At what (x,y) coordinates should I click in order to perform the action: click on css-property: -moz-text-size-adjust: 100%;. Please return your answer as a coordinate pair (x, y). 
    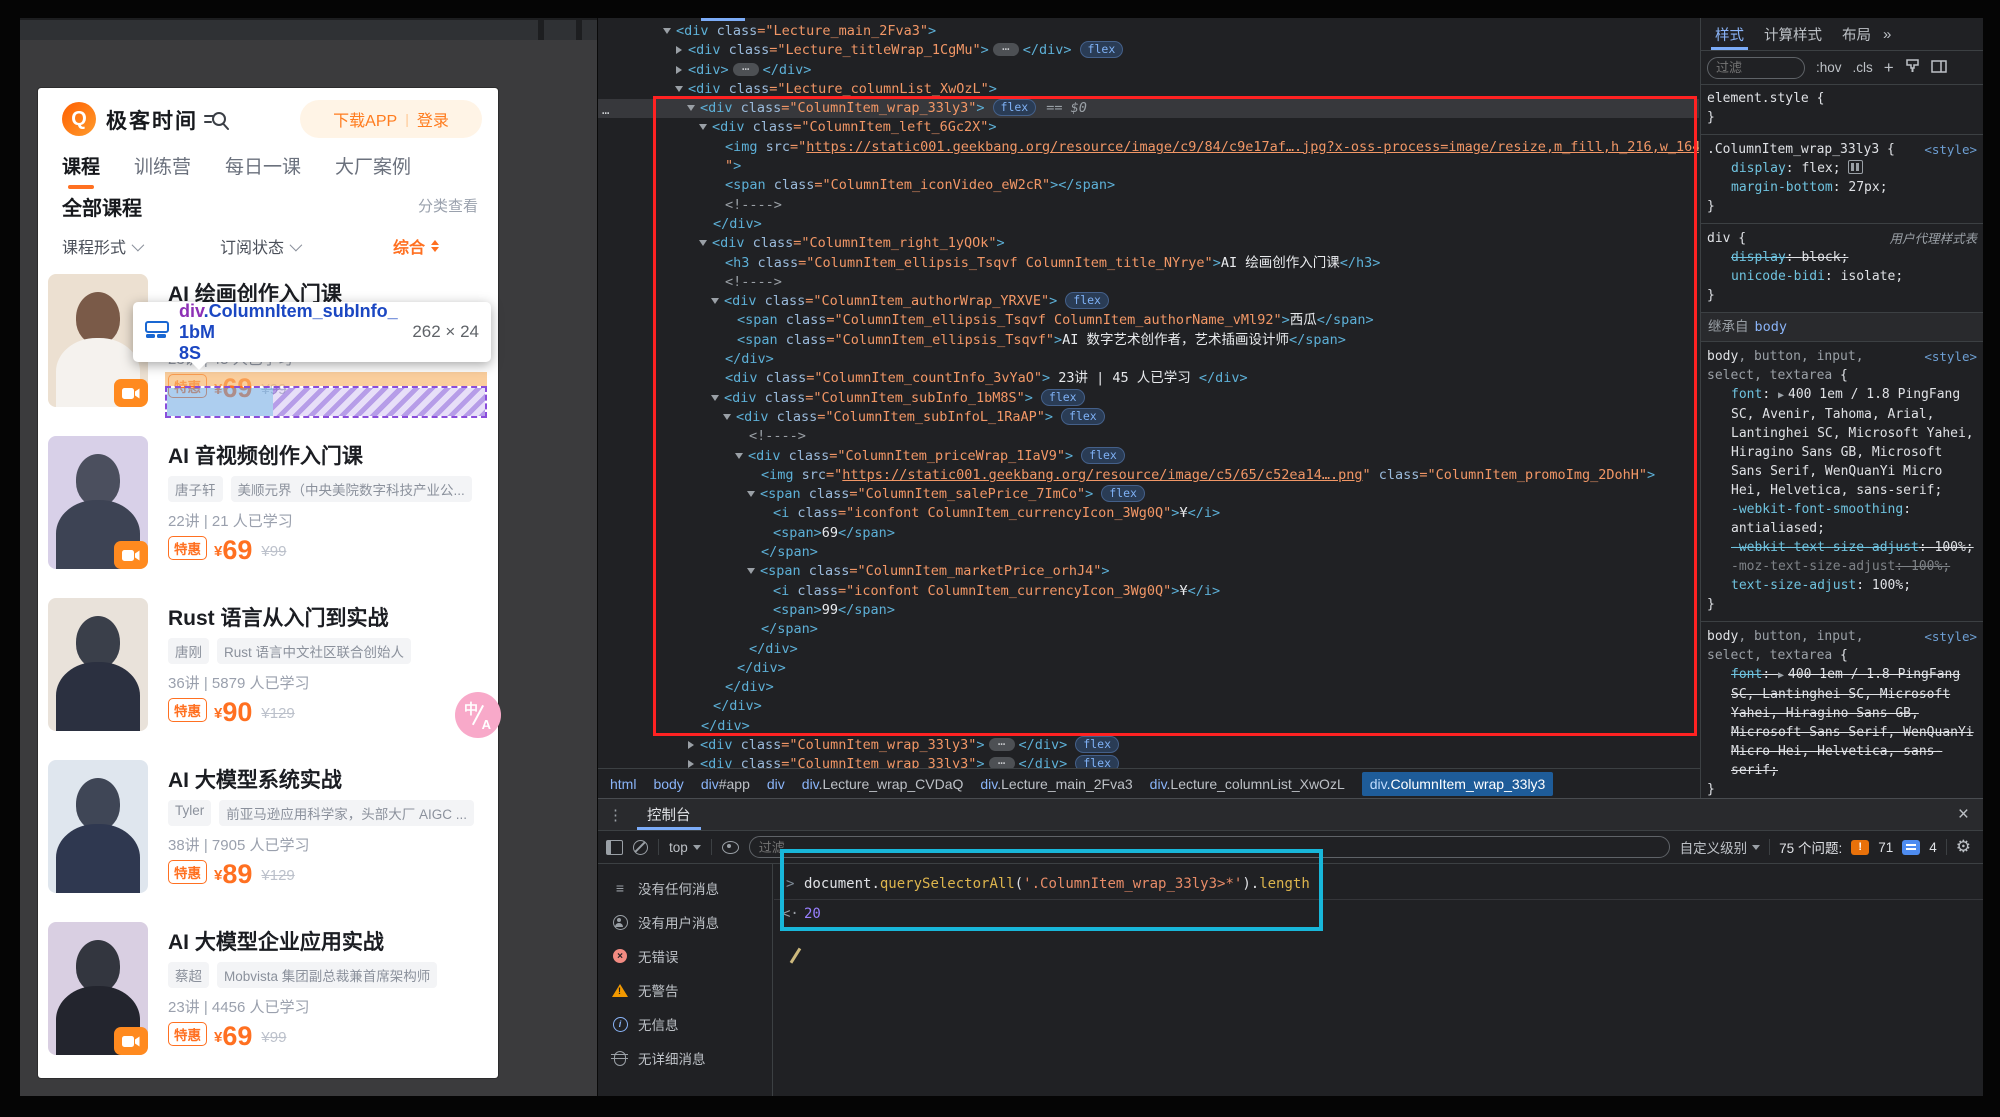
    Looking at the image, I should click on (1842, 566).